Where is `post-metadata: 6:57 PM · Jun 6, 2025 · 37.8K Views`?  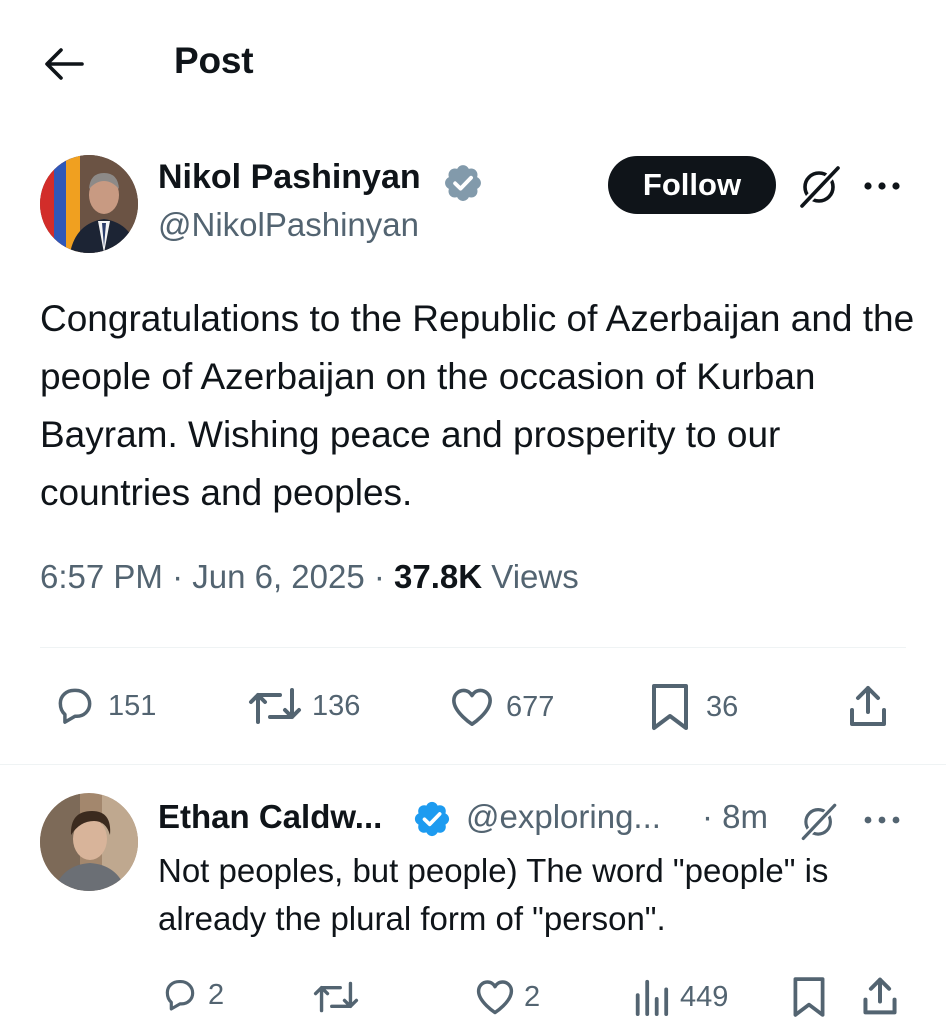 post-metadata: 6:57 PM · Jun 6, 2025 · 37.8K Views is located at coordinates (309, 576).